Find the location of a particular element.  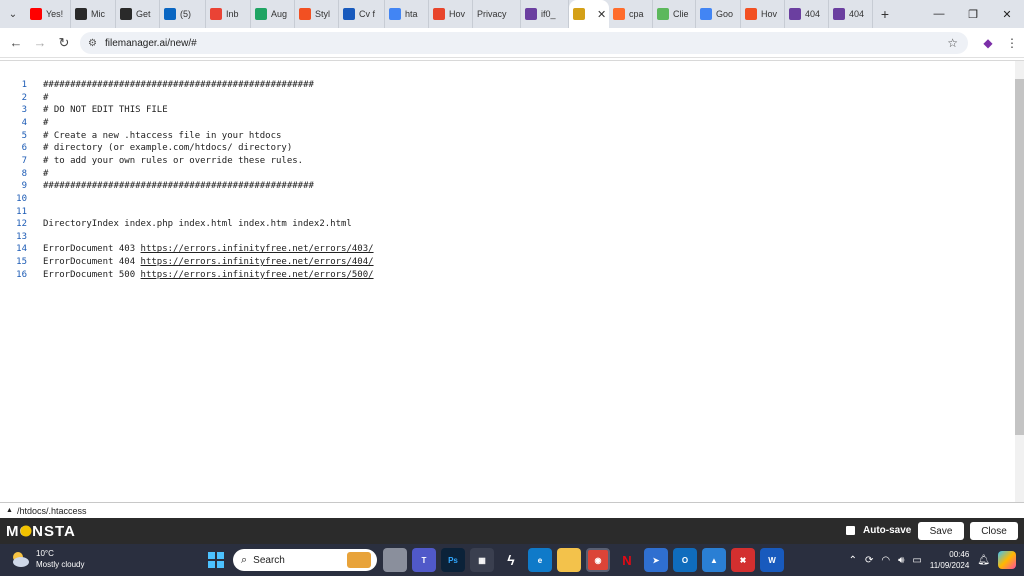

tab-title: (5) is located at coordinates (185, 14).